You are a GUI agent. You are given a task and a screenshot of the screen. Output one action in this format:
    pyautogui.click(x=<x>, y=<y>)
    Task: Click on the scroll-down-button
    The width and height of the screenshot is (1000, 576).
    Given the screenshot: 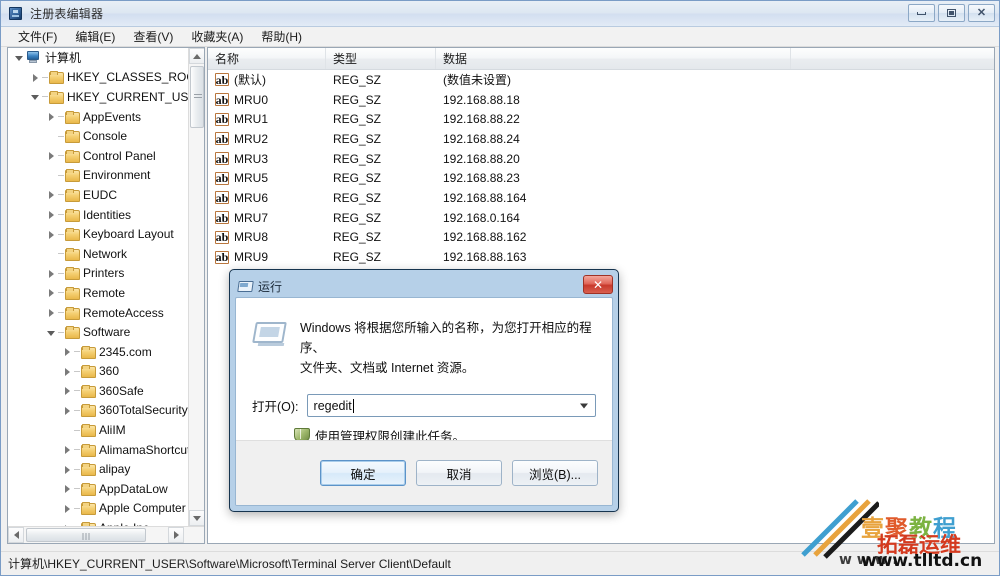 What is the action you would take?
    pyautogui.click(x=196, y=518)
    